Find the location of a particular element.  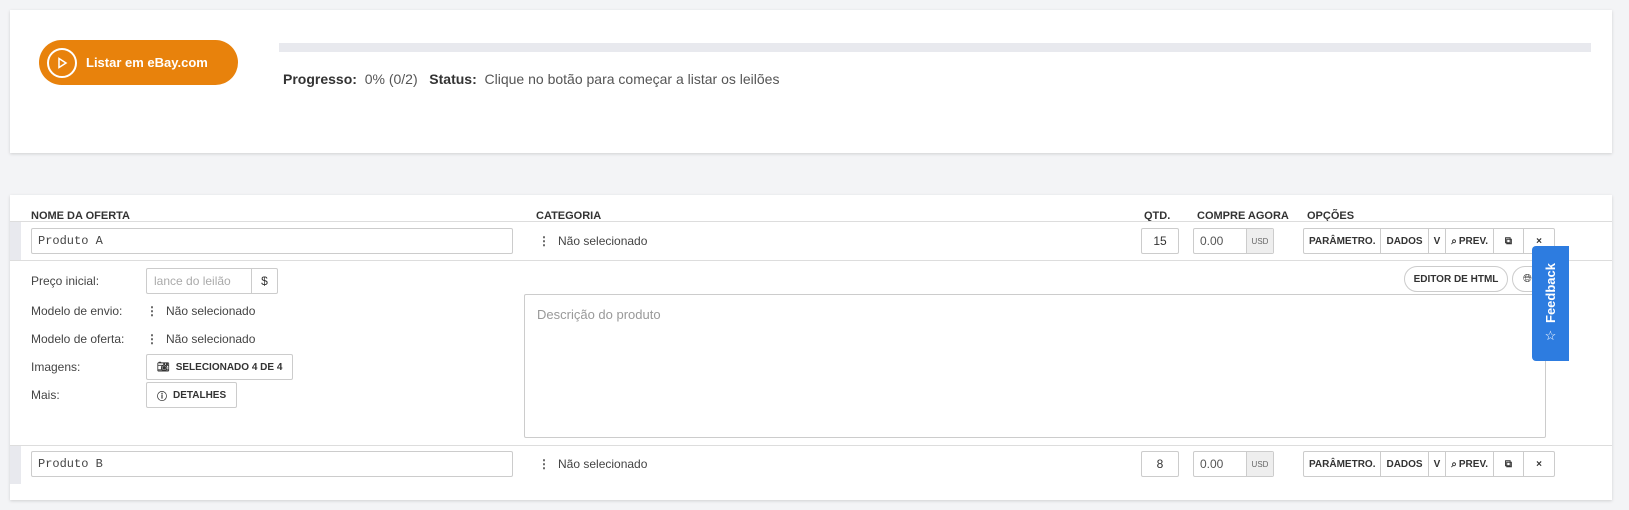

start-price-currency: $ is located at coordinates (264, 281).